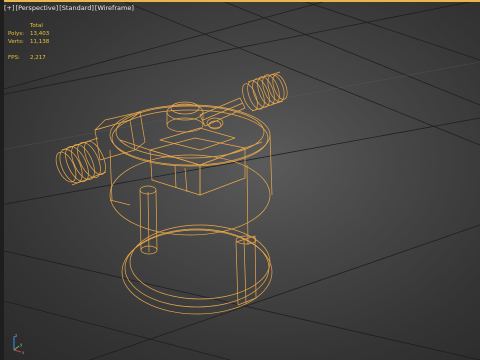 The width and height of the screenshot is (480, 360). Describe the element at coordinates (17, 351) in the screenshot. I see `gizmo-x-axis` at that location.